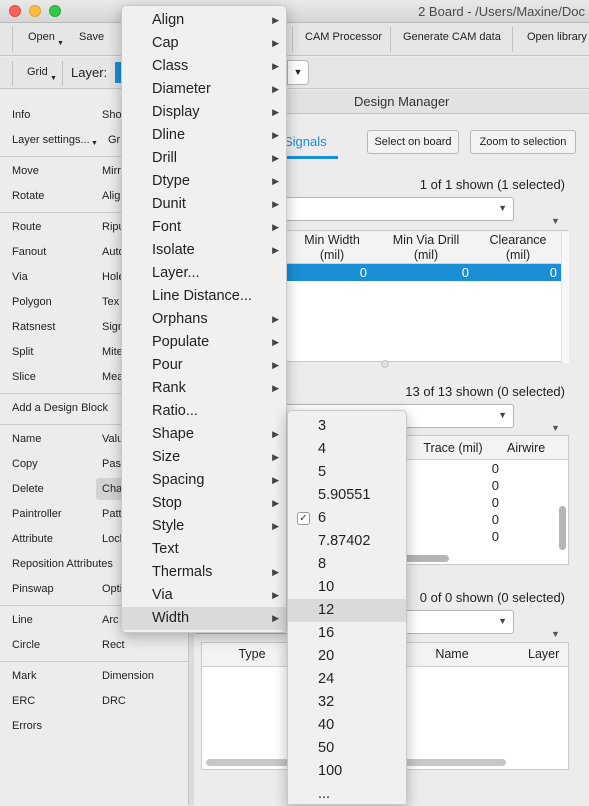 The height and width of the screenshot is (806, 589). What do you see at coordinates (204, 595) in the screenshot?
I see `menu-item-via: Via ▶` at bounding box center [204, 595].